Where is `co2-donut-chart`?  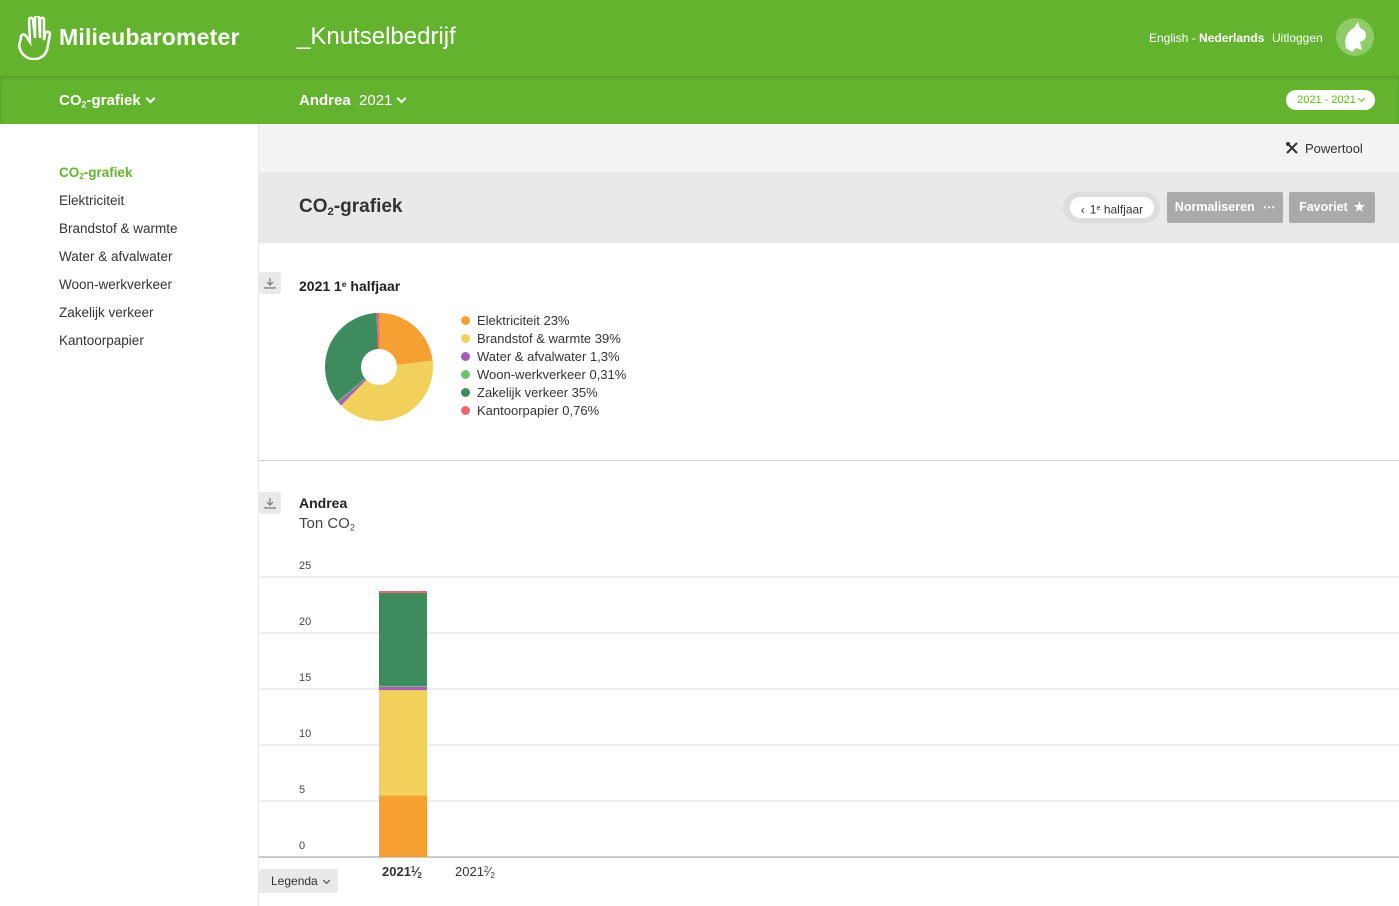 co2-donut-chart is located at coordinates (379, 367).